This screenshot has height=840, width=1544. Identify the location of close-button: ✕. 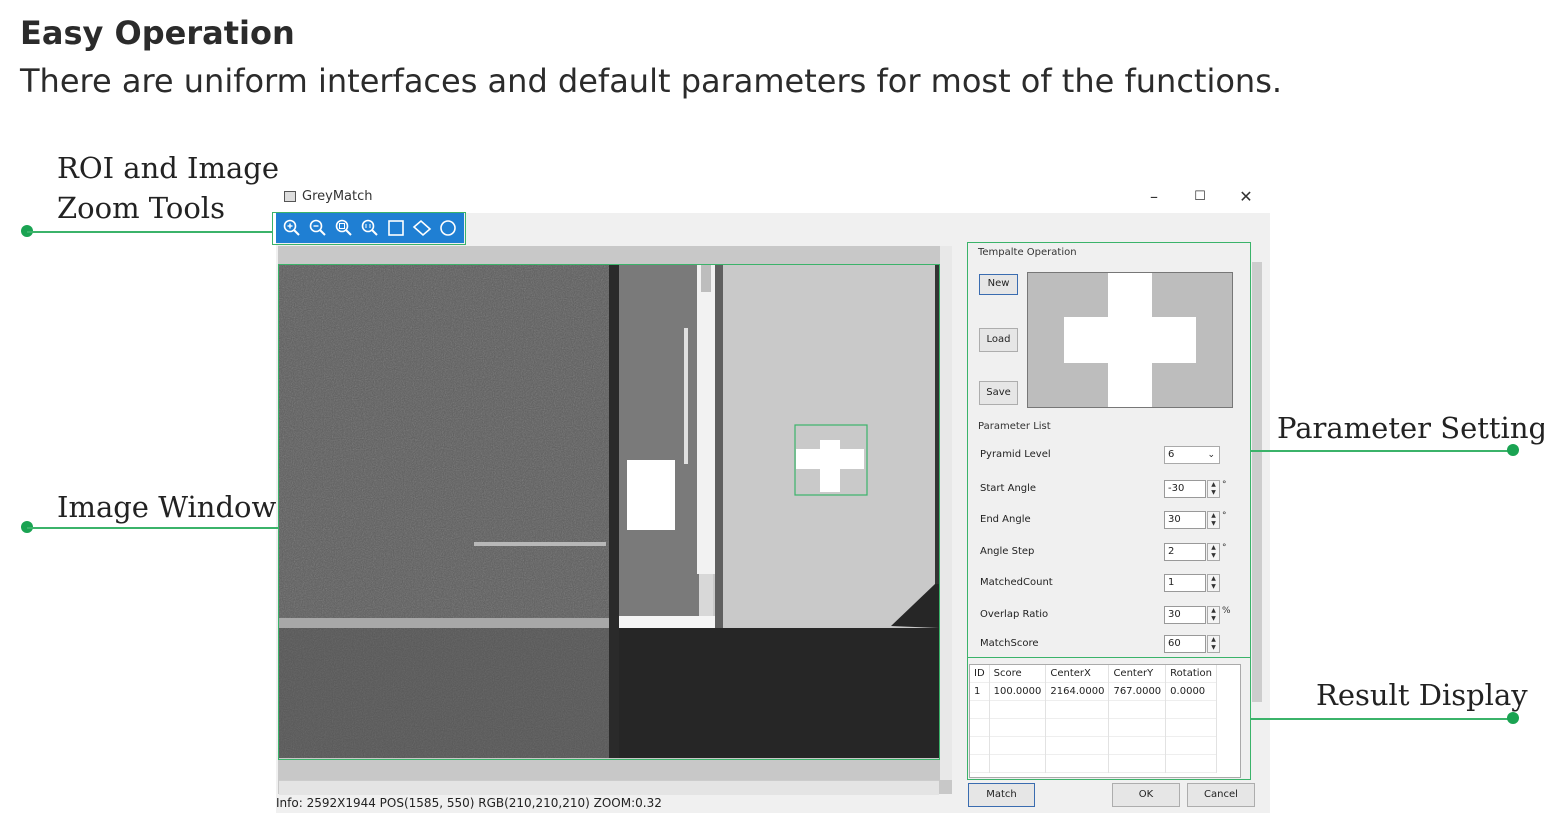
(1246, 197).